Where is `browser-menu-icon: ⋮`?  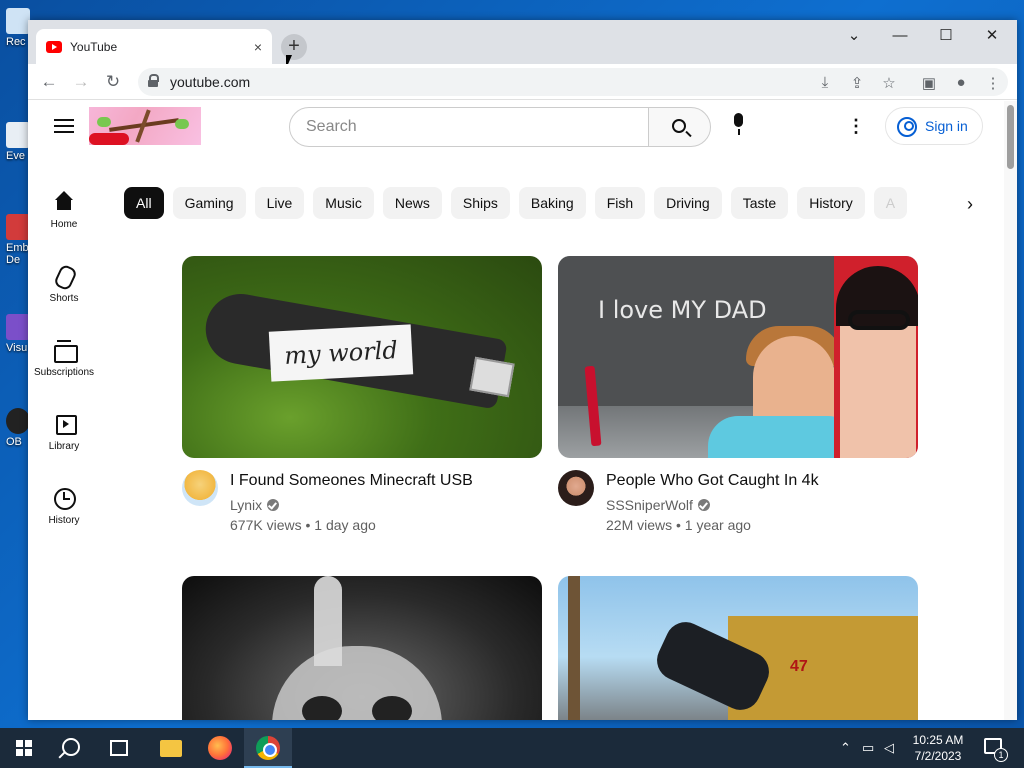 browser-menu-icon: ⋮ is located at coordinates (993, 83).